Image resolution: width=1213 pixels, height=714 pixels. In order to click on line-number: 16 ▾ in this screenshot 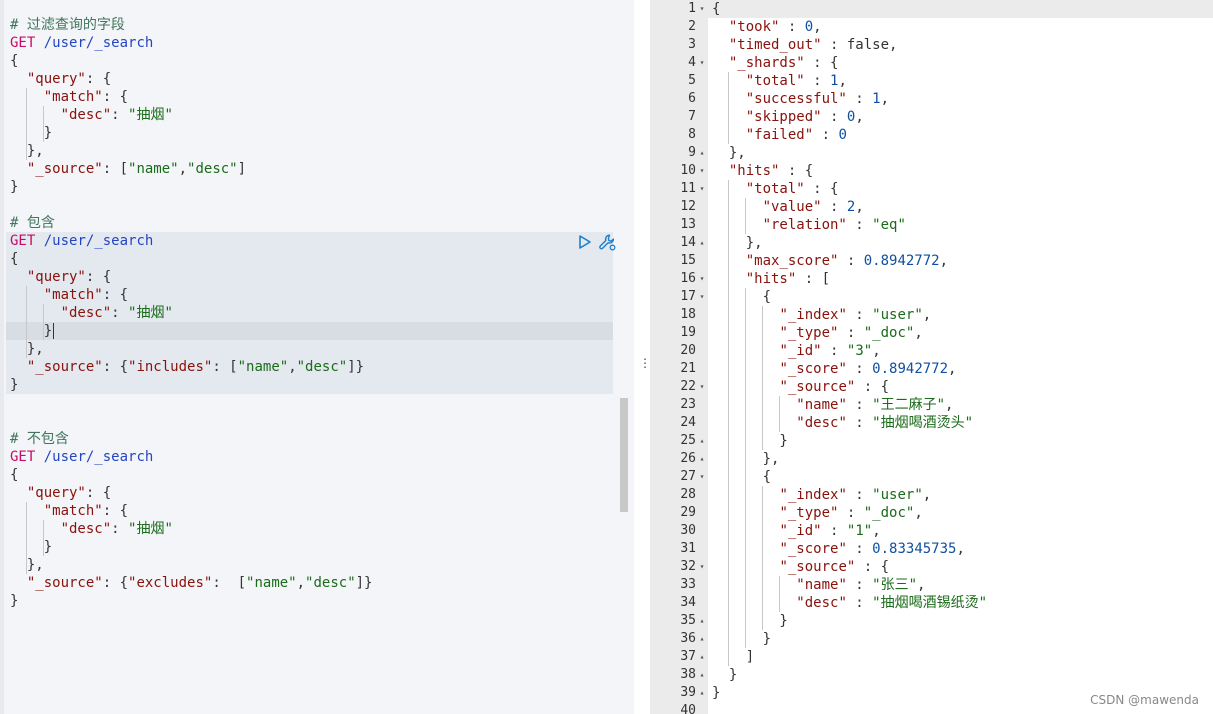, I will do `click(679, 279)`.